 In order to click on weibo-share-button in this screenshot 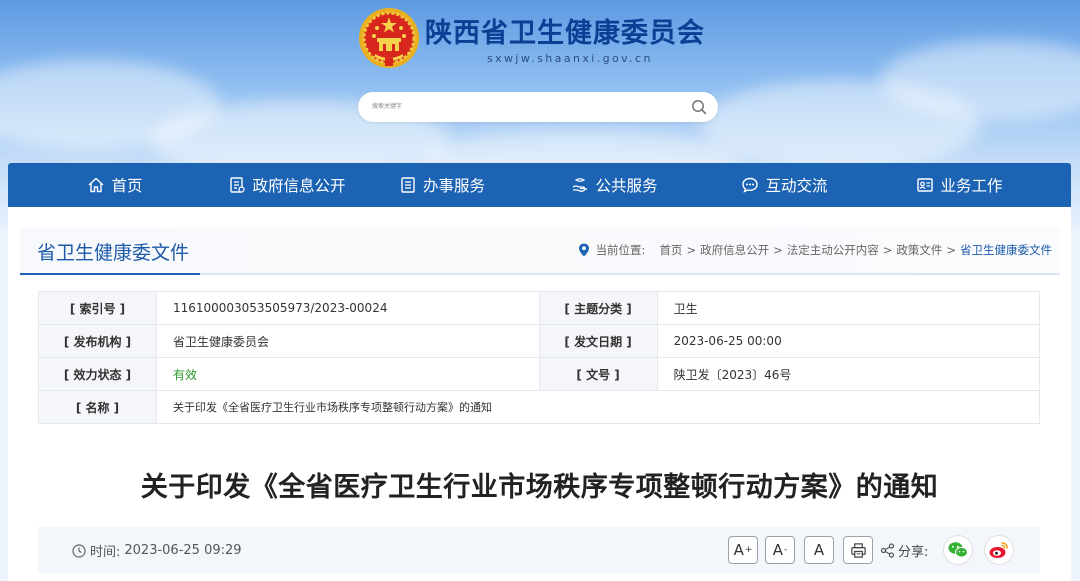, I will do `click(999, 550)`.